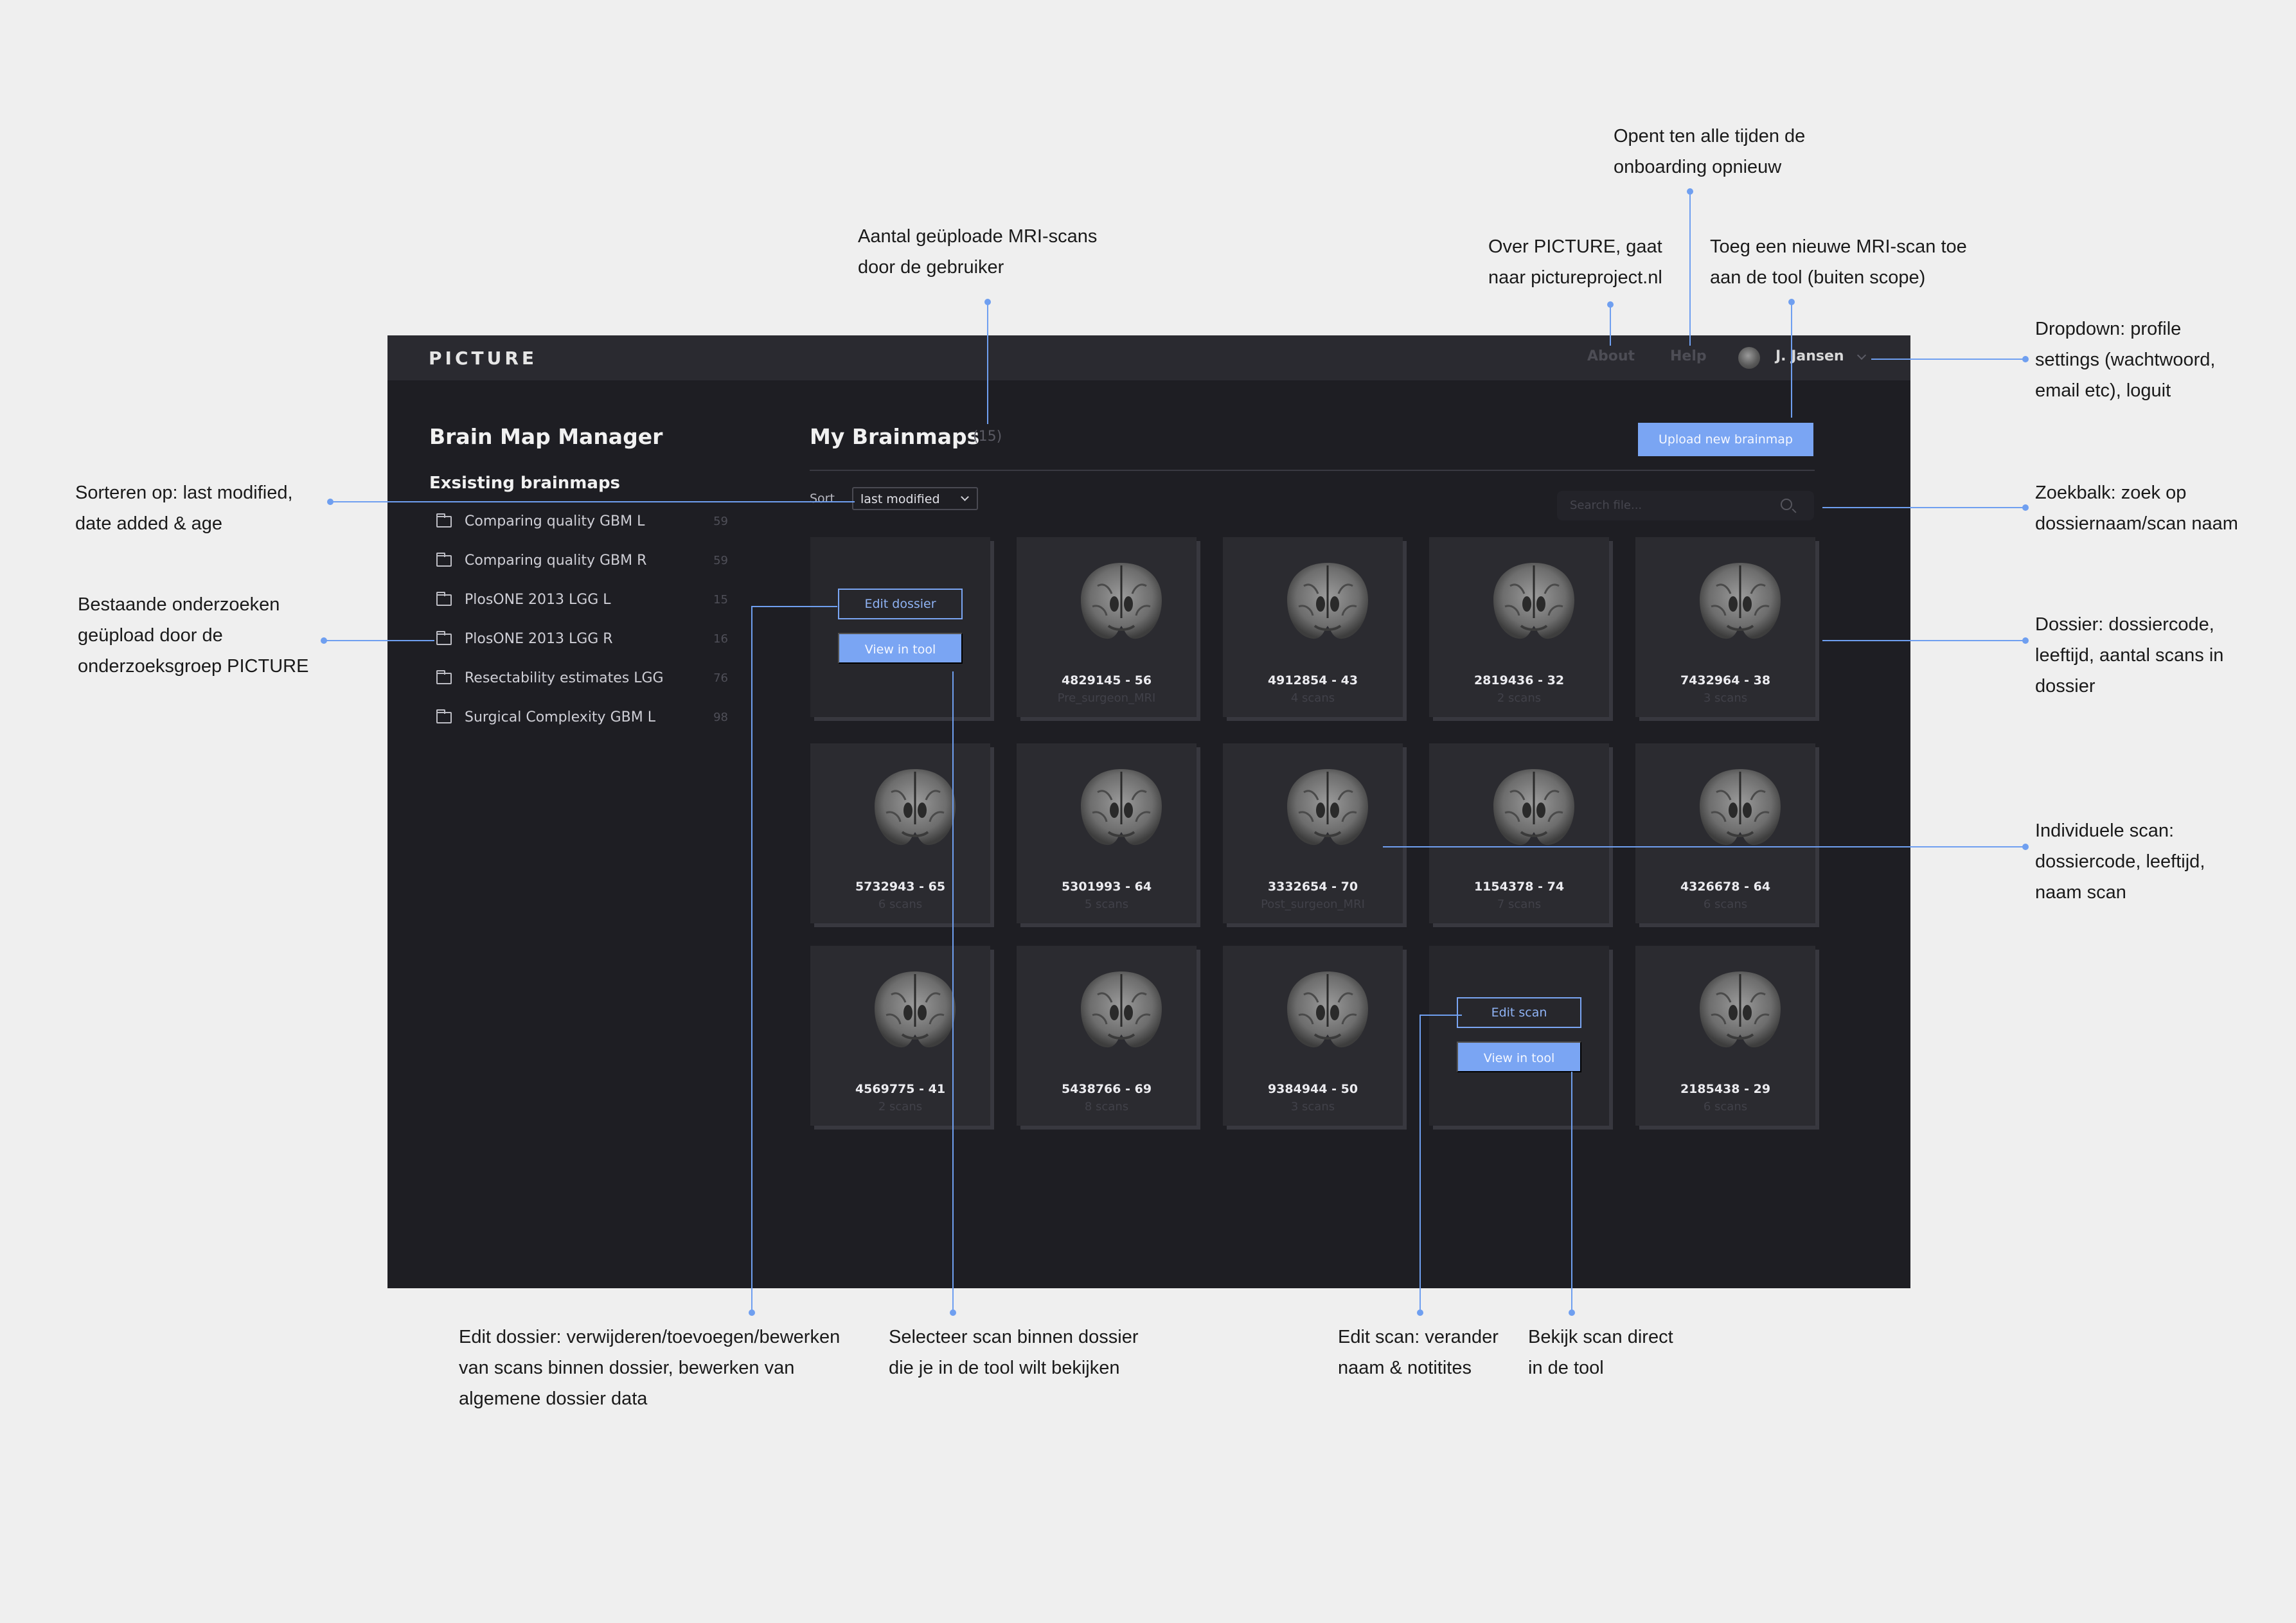 This screenshot has height=1623, width=2296. Describe the element at coordinates (1106, 698) in the screenshot. I see `card-subtitle: Pre_surgeon_MRI` at that location.